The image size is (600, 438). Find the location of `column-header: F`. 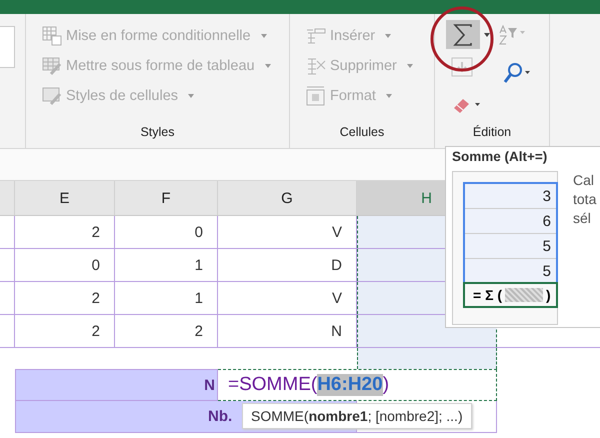

column-header: F is located at coordinates (166, 198).